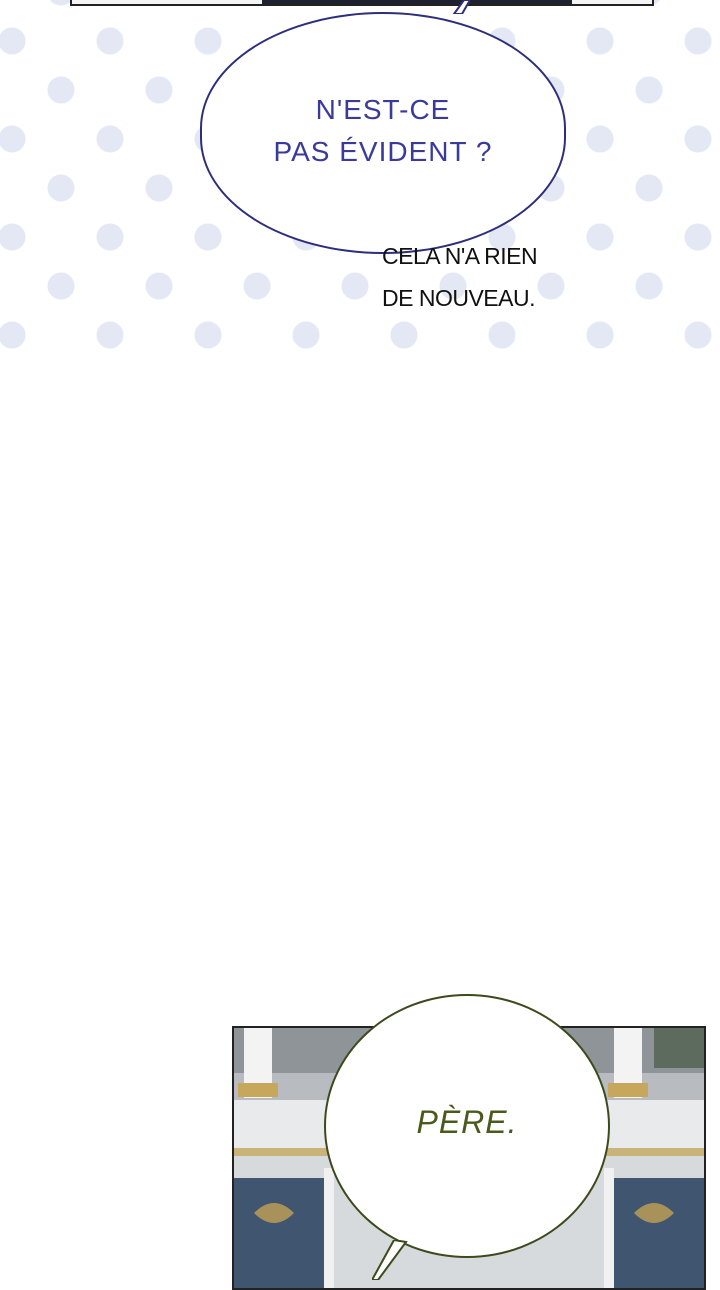 This screenshot has width=720, height=1290. I want to click on previous-panel-edge, so click(362, 3).